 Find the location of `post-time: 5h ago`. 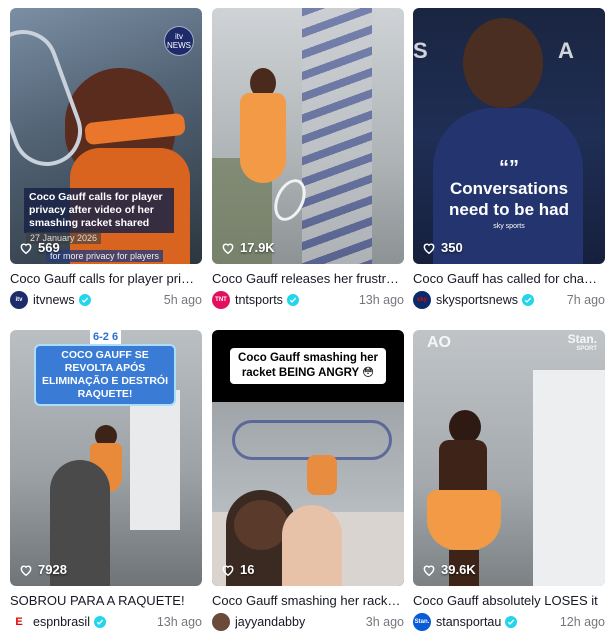

post-time: 5h ago is located at coordinates (182, 300).